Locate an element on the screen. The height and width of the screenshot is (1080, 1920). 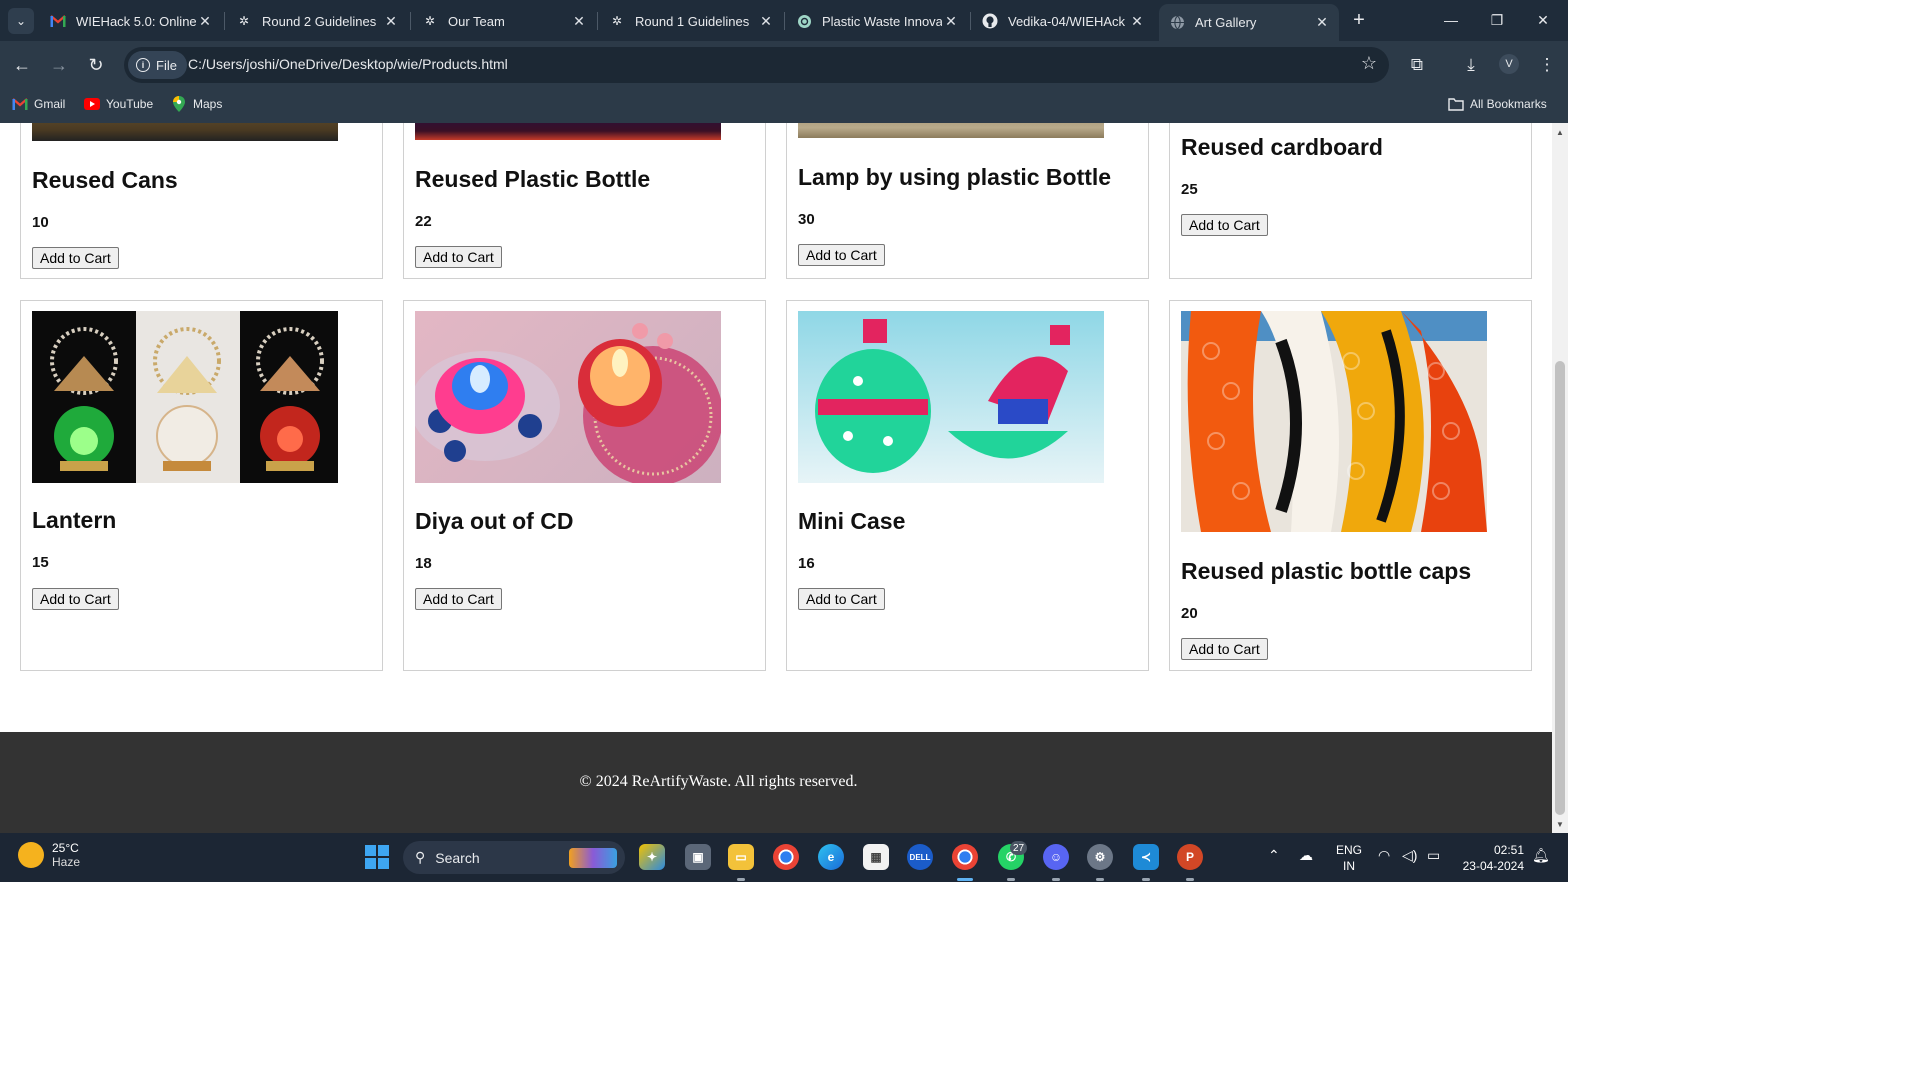
clock-date: 23-04-2024 is located at coordinates (1493, 866).